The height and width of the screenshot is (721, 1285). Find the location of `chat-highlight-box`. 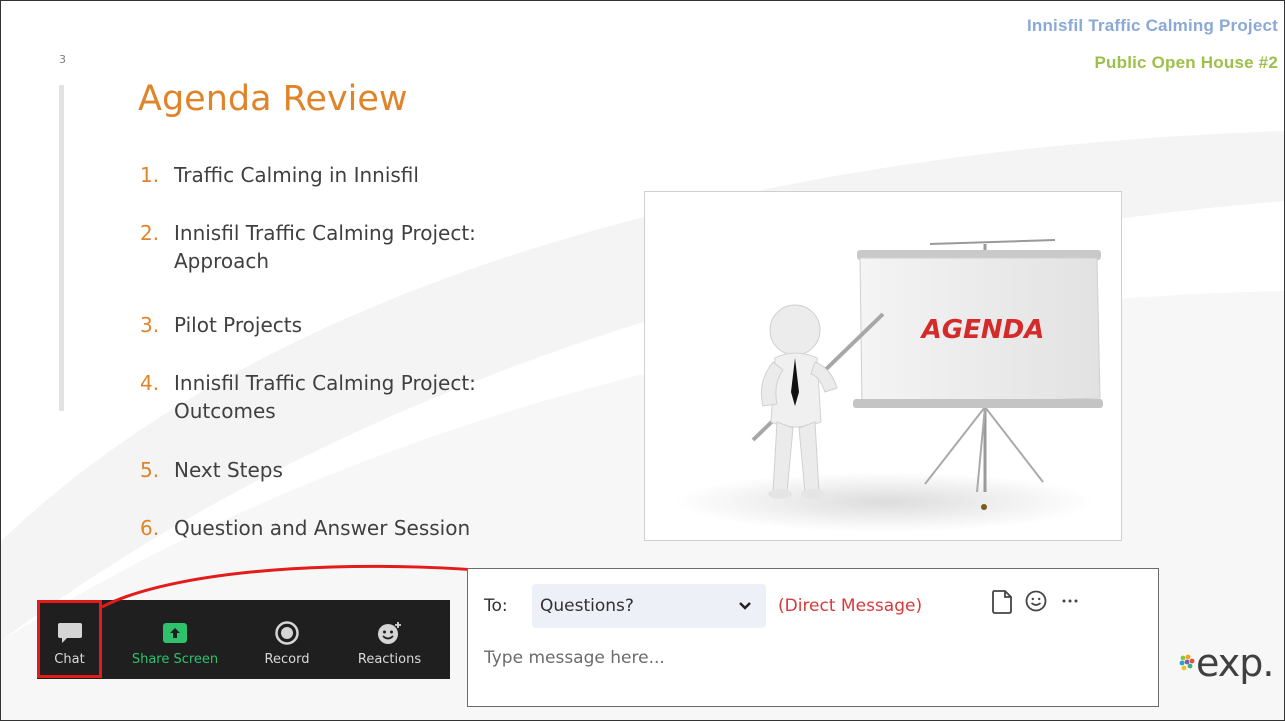

chat-highlight-box is located at coordinates (69, 639).